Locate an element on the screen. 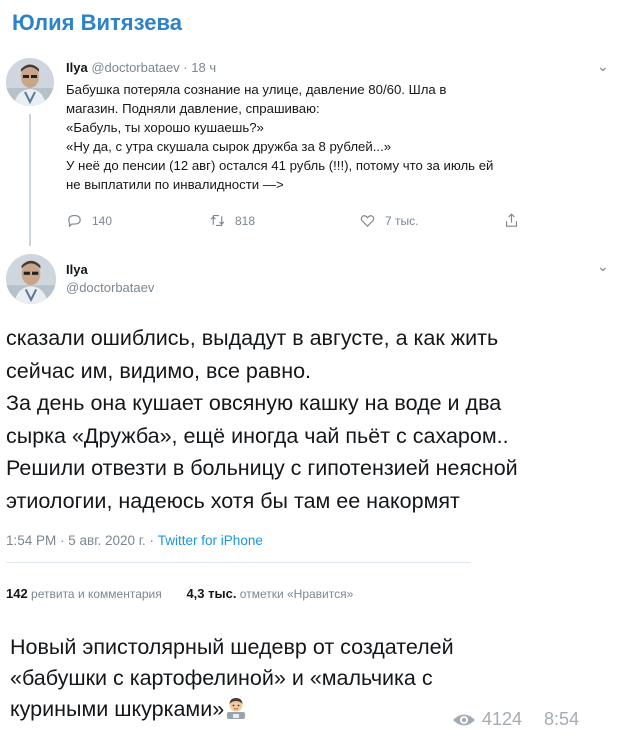  timestamp-text: 1:54 PM · 5 авг. 2020 г. · is located at coordinates (82, 540).